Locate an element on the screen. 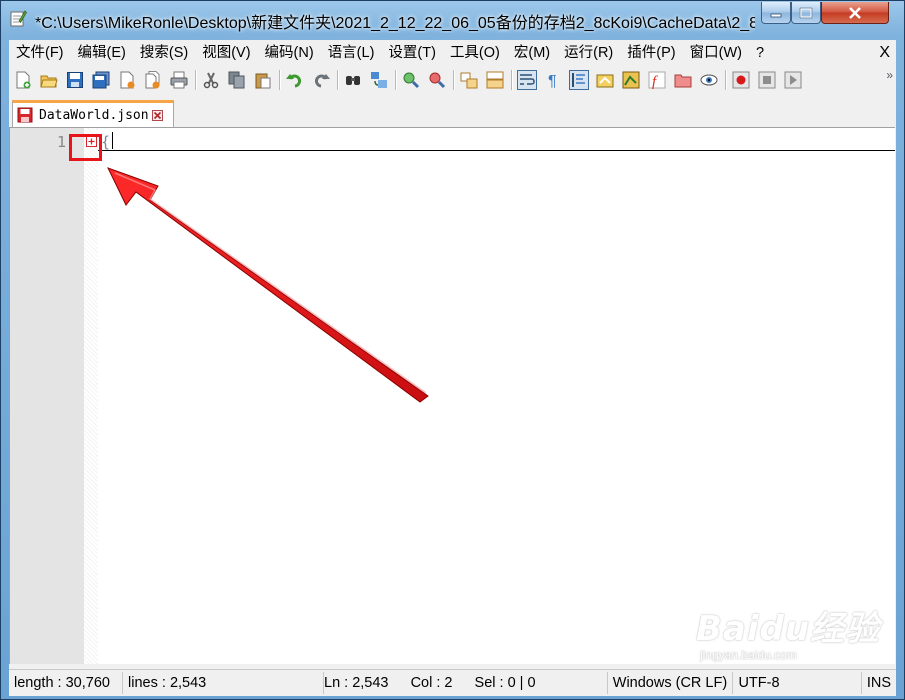 This screenshot has width=905, height=700. annotation-arrow is located at coordinates (268, 285).